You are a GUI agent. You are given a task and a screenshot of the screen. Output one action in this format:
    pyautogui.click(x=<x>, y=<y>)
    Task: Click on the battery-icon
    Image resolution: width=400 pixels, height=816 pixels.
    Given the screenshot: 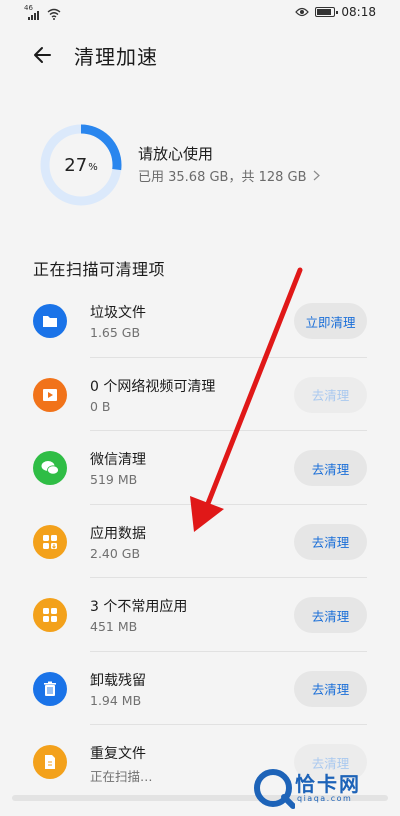 What is the action you would take?
    pyautogui.click(x=326, y=12)
    